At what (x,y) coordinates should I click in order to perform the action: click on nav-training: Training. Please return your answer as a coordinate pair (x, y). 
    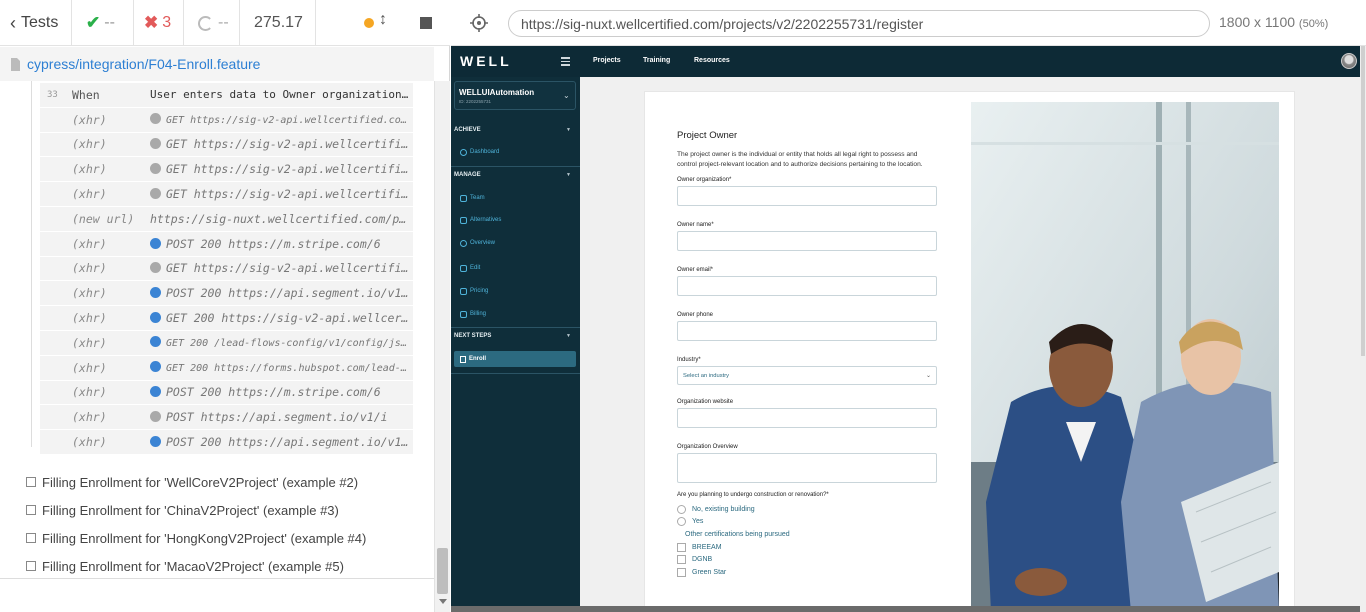
    Looking at the image, I should click on (656, 60).